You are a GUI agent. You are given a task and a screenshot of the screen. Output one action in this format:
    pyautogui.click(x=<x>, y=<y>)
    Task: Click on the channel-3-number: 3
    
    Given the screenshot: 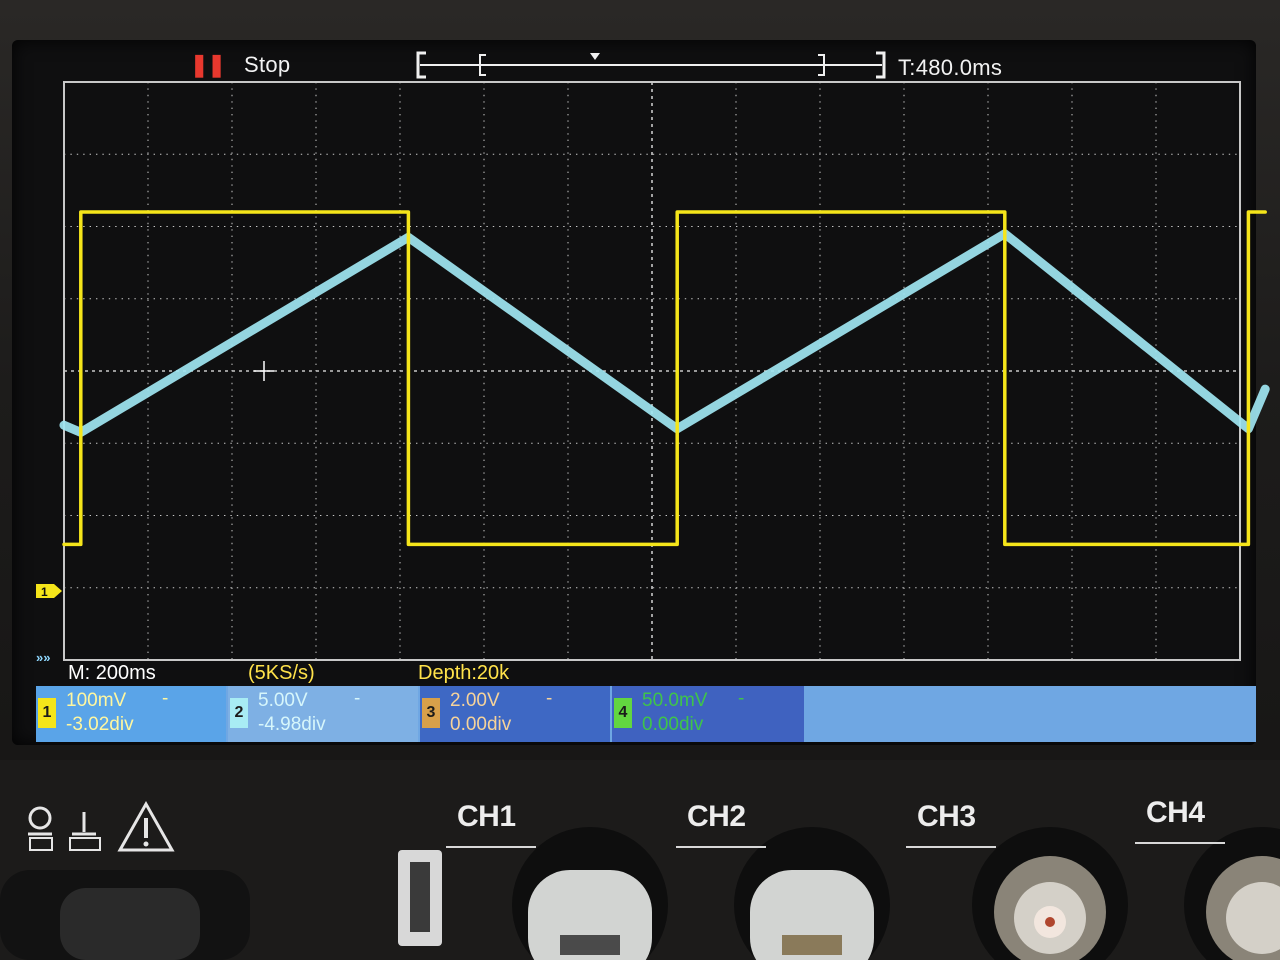 What is the action you would take?
    pyautogui.click(x=431, y=713)
    